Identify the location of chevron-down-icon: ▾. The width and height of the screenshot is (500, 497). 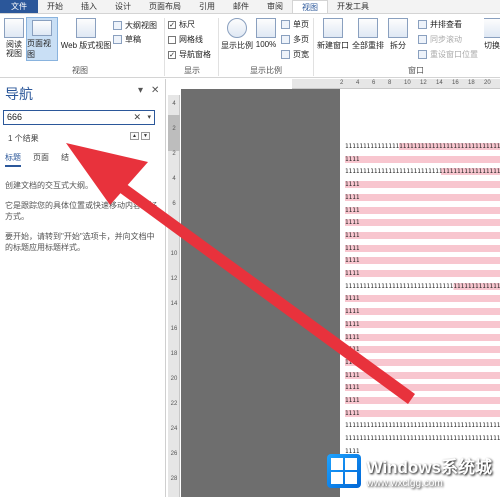
(140, 90).